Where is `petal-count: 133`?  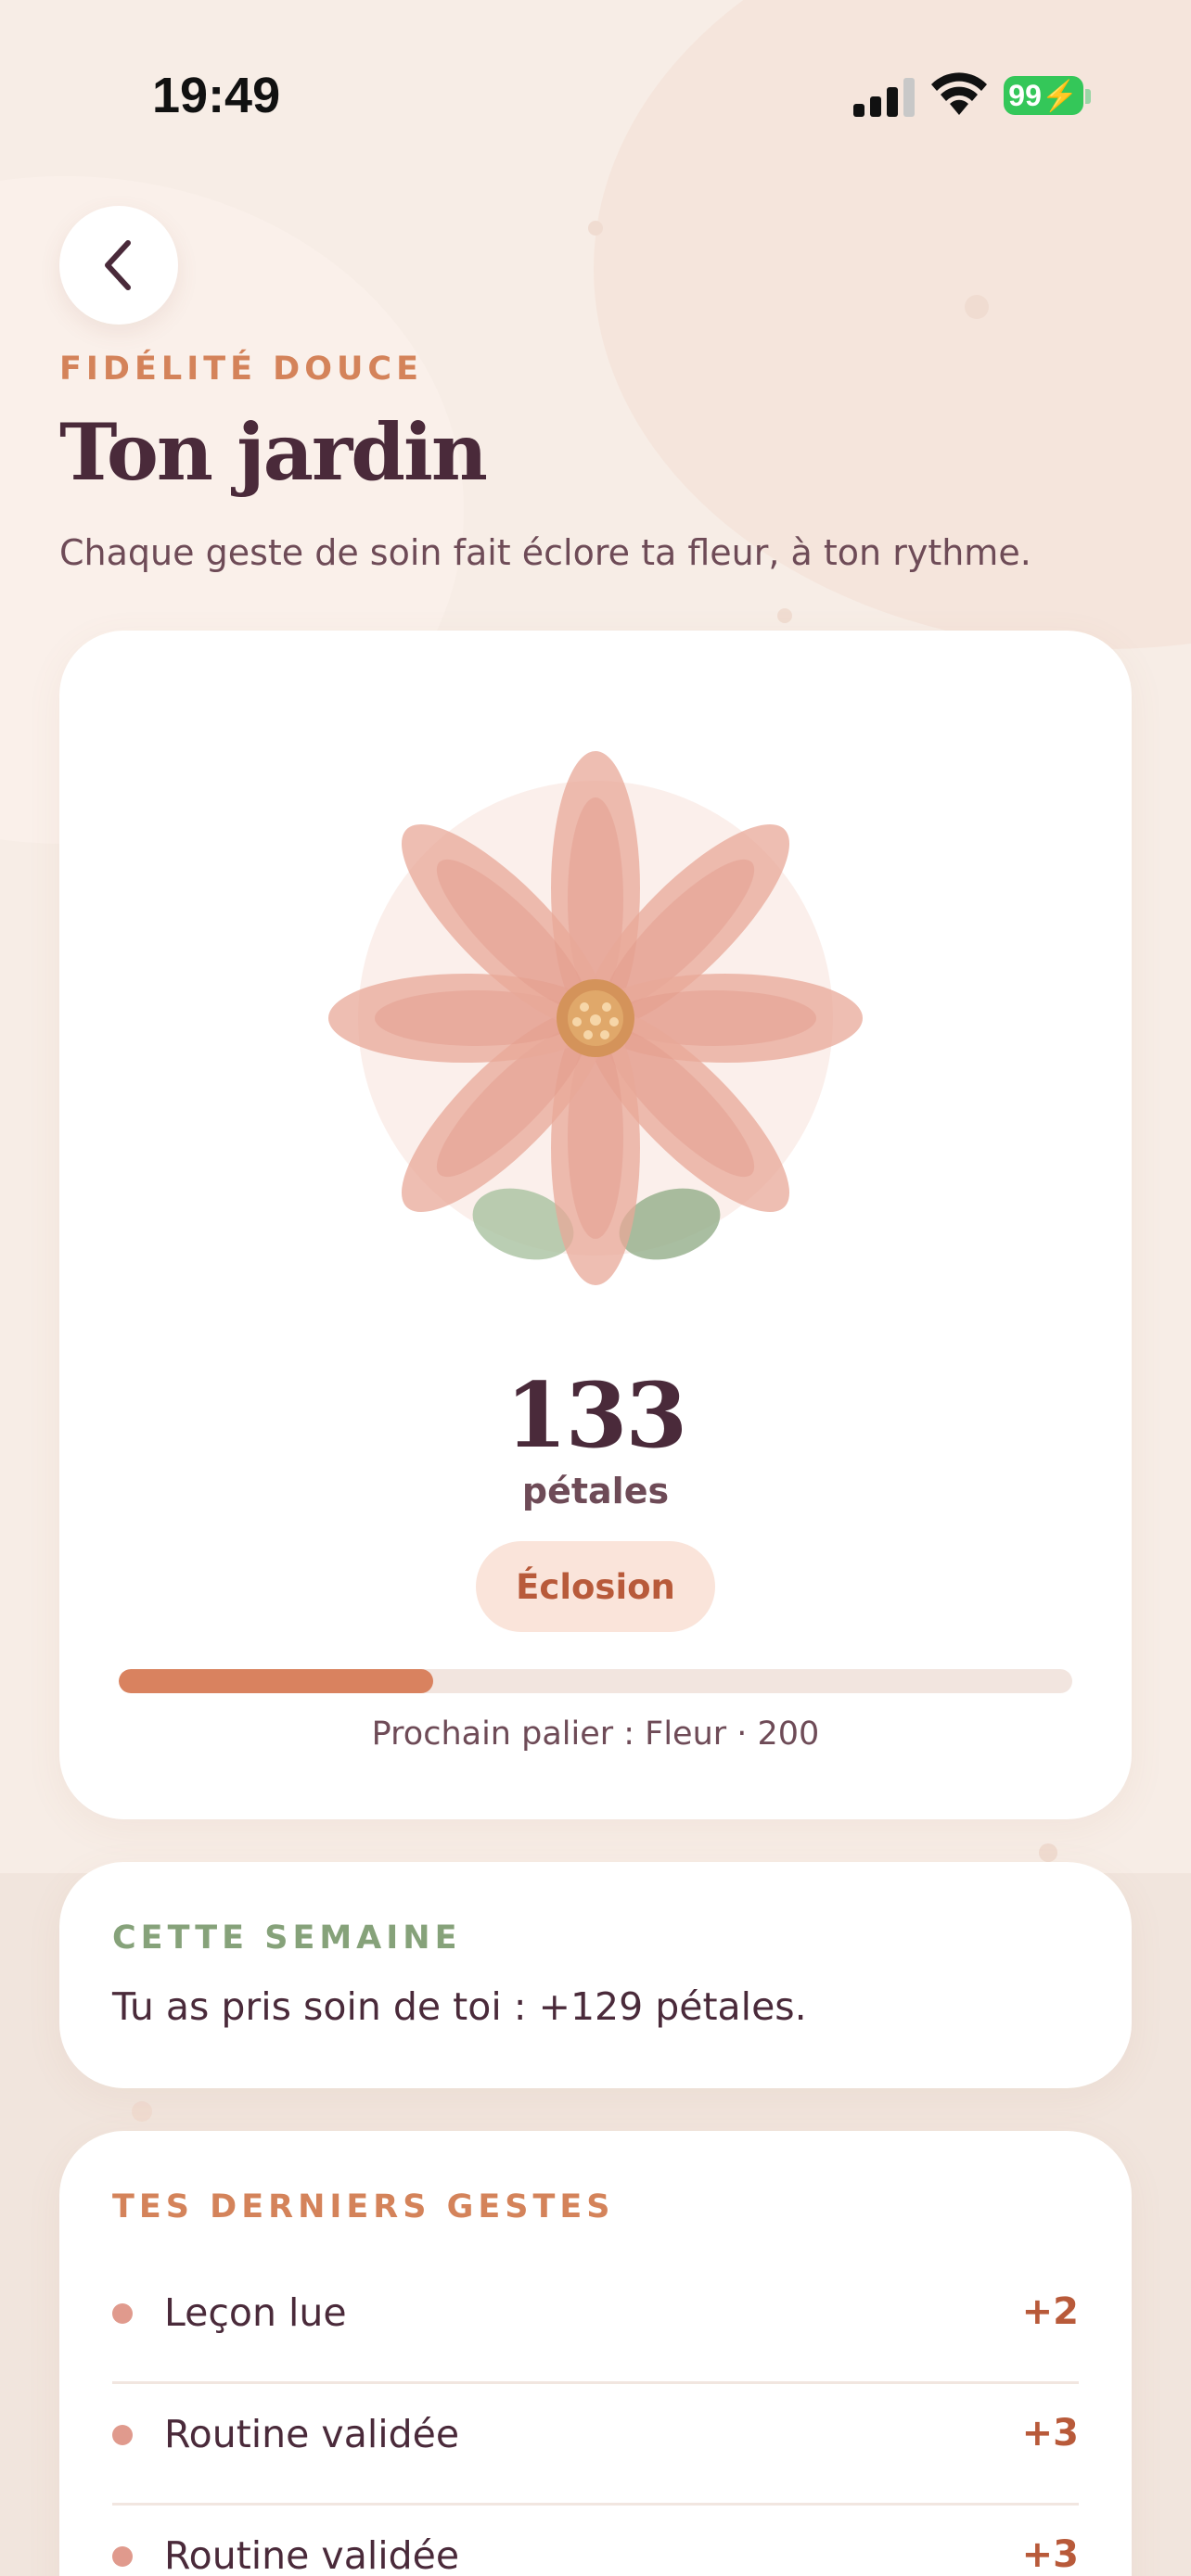
petal-count: 133 is located at coordinates (596, 1415).